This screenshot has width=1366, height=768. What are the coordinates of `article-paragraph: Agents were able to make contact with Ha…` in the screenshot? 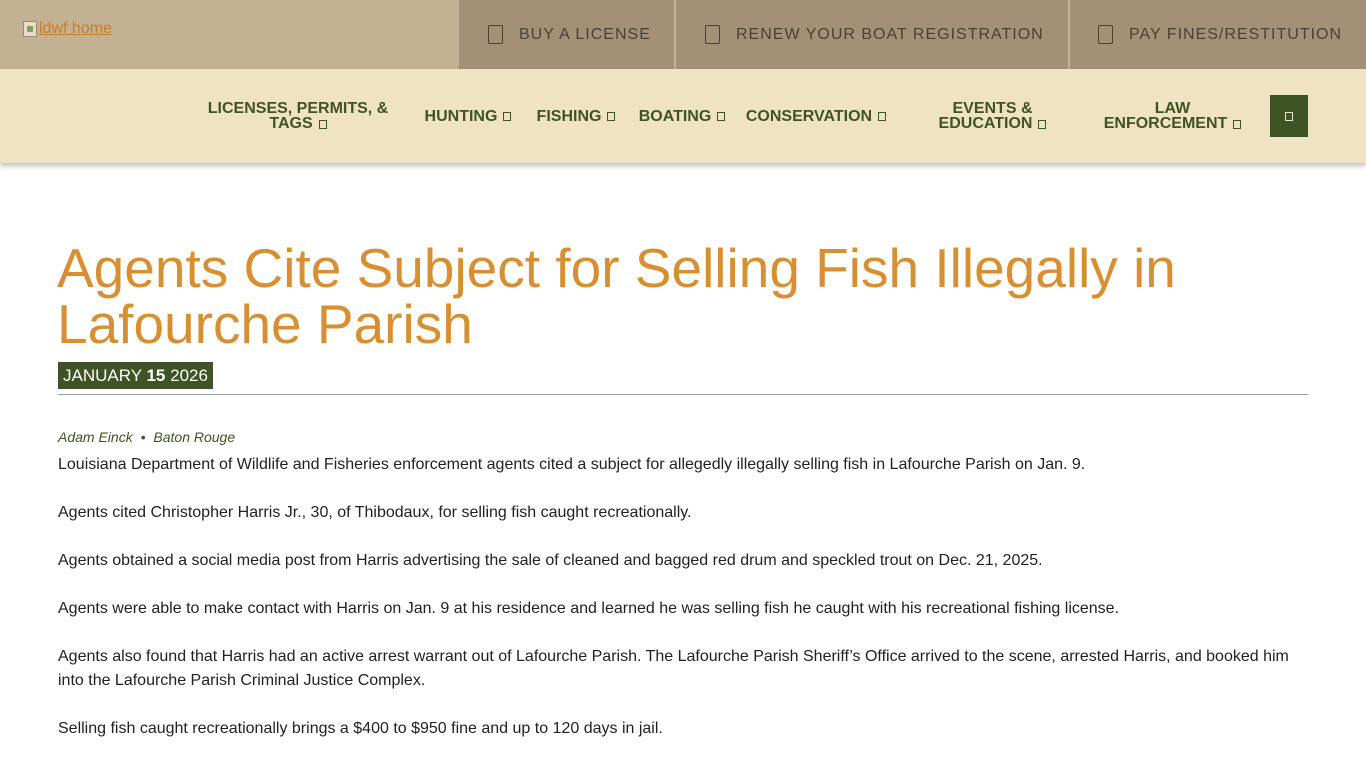 It's located at (589, 608).